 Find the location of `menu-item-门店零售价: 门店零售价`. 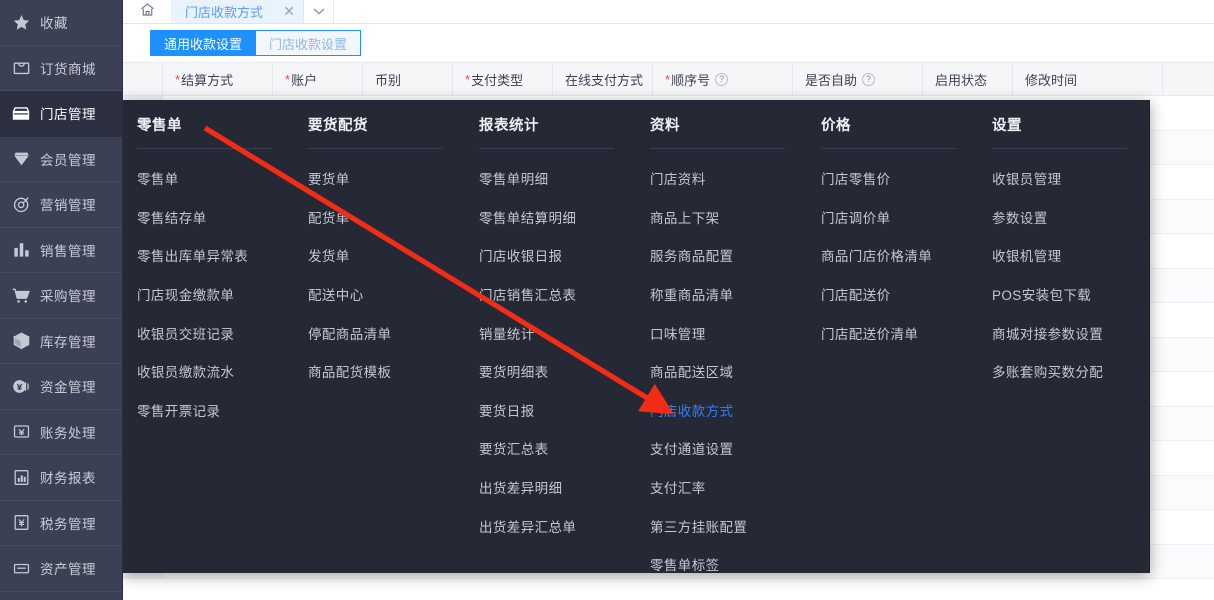

menu-item-门店零售价: 门店零售价 is located at coordinates (892, 178).